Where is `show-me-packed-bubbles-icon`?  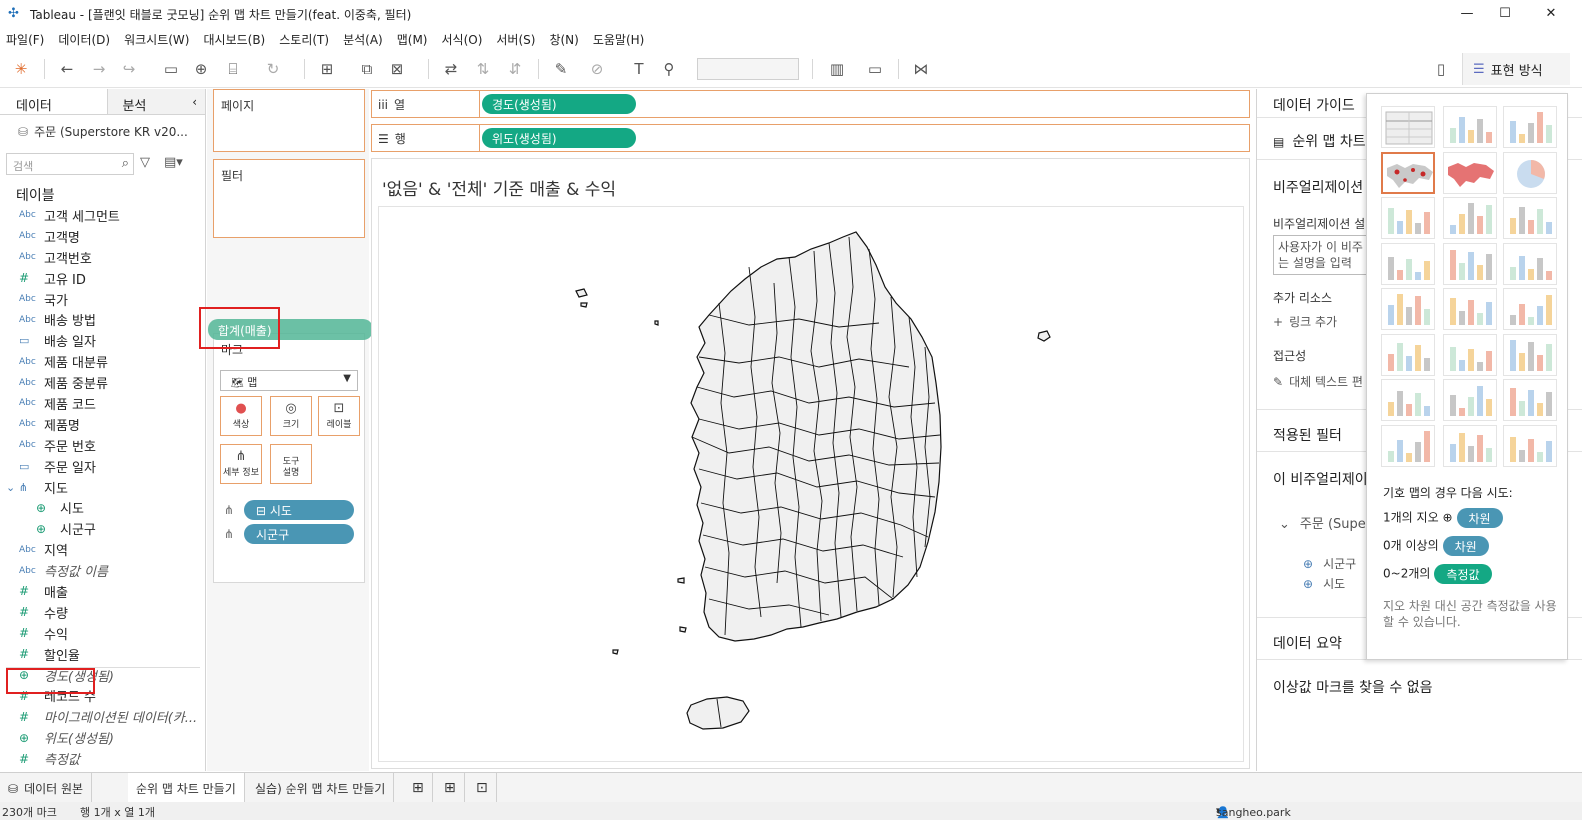
show-me-packed-bubbles-icon is located at coordinates (1530, 445).